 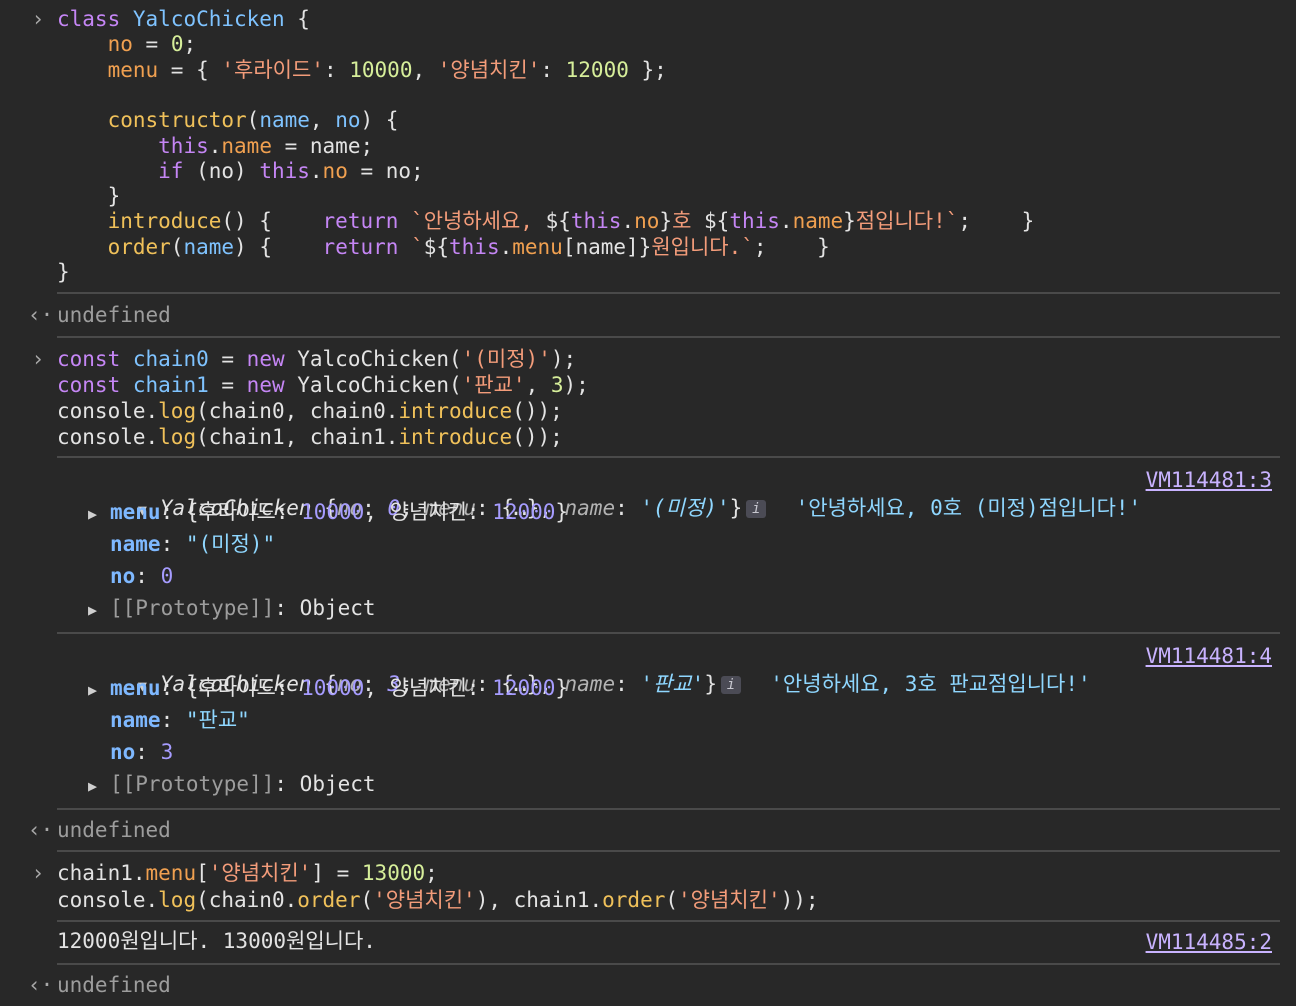 What do you see at coordinates (123, 752) in the screenshot?
I see `property-key: no` at bounding box center [123, 752].